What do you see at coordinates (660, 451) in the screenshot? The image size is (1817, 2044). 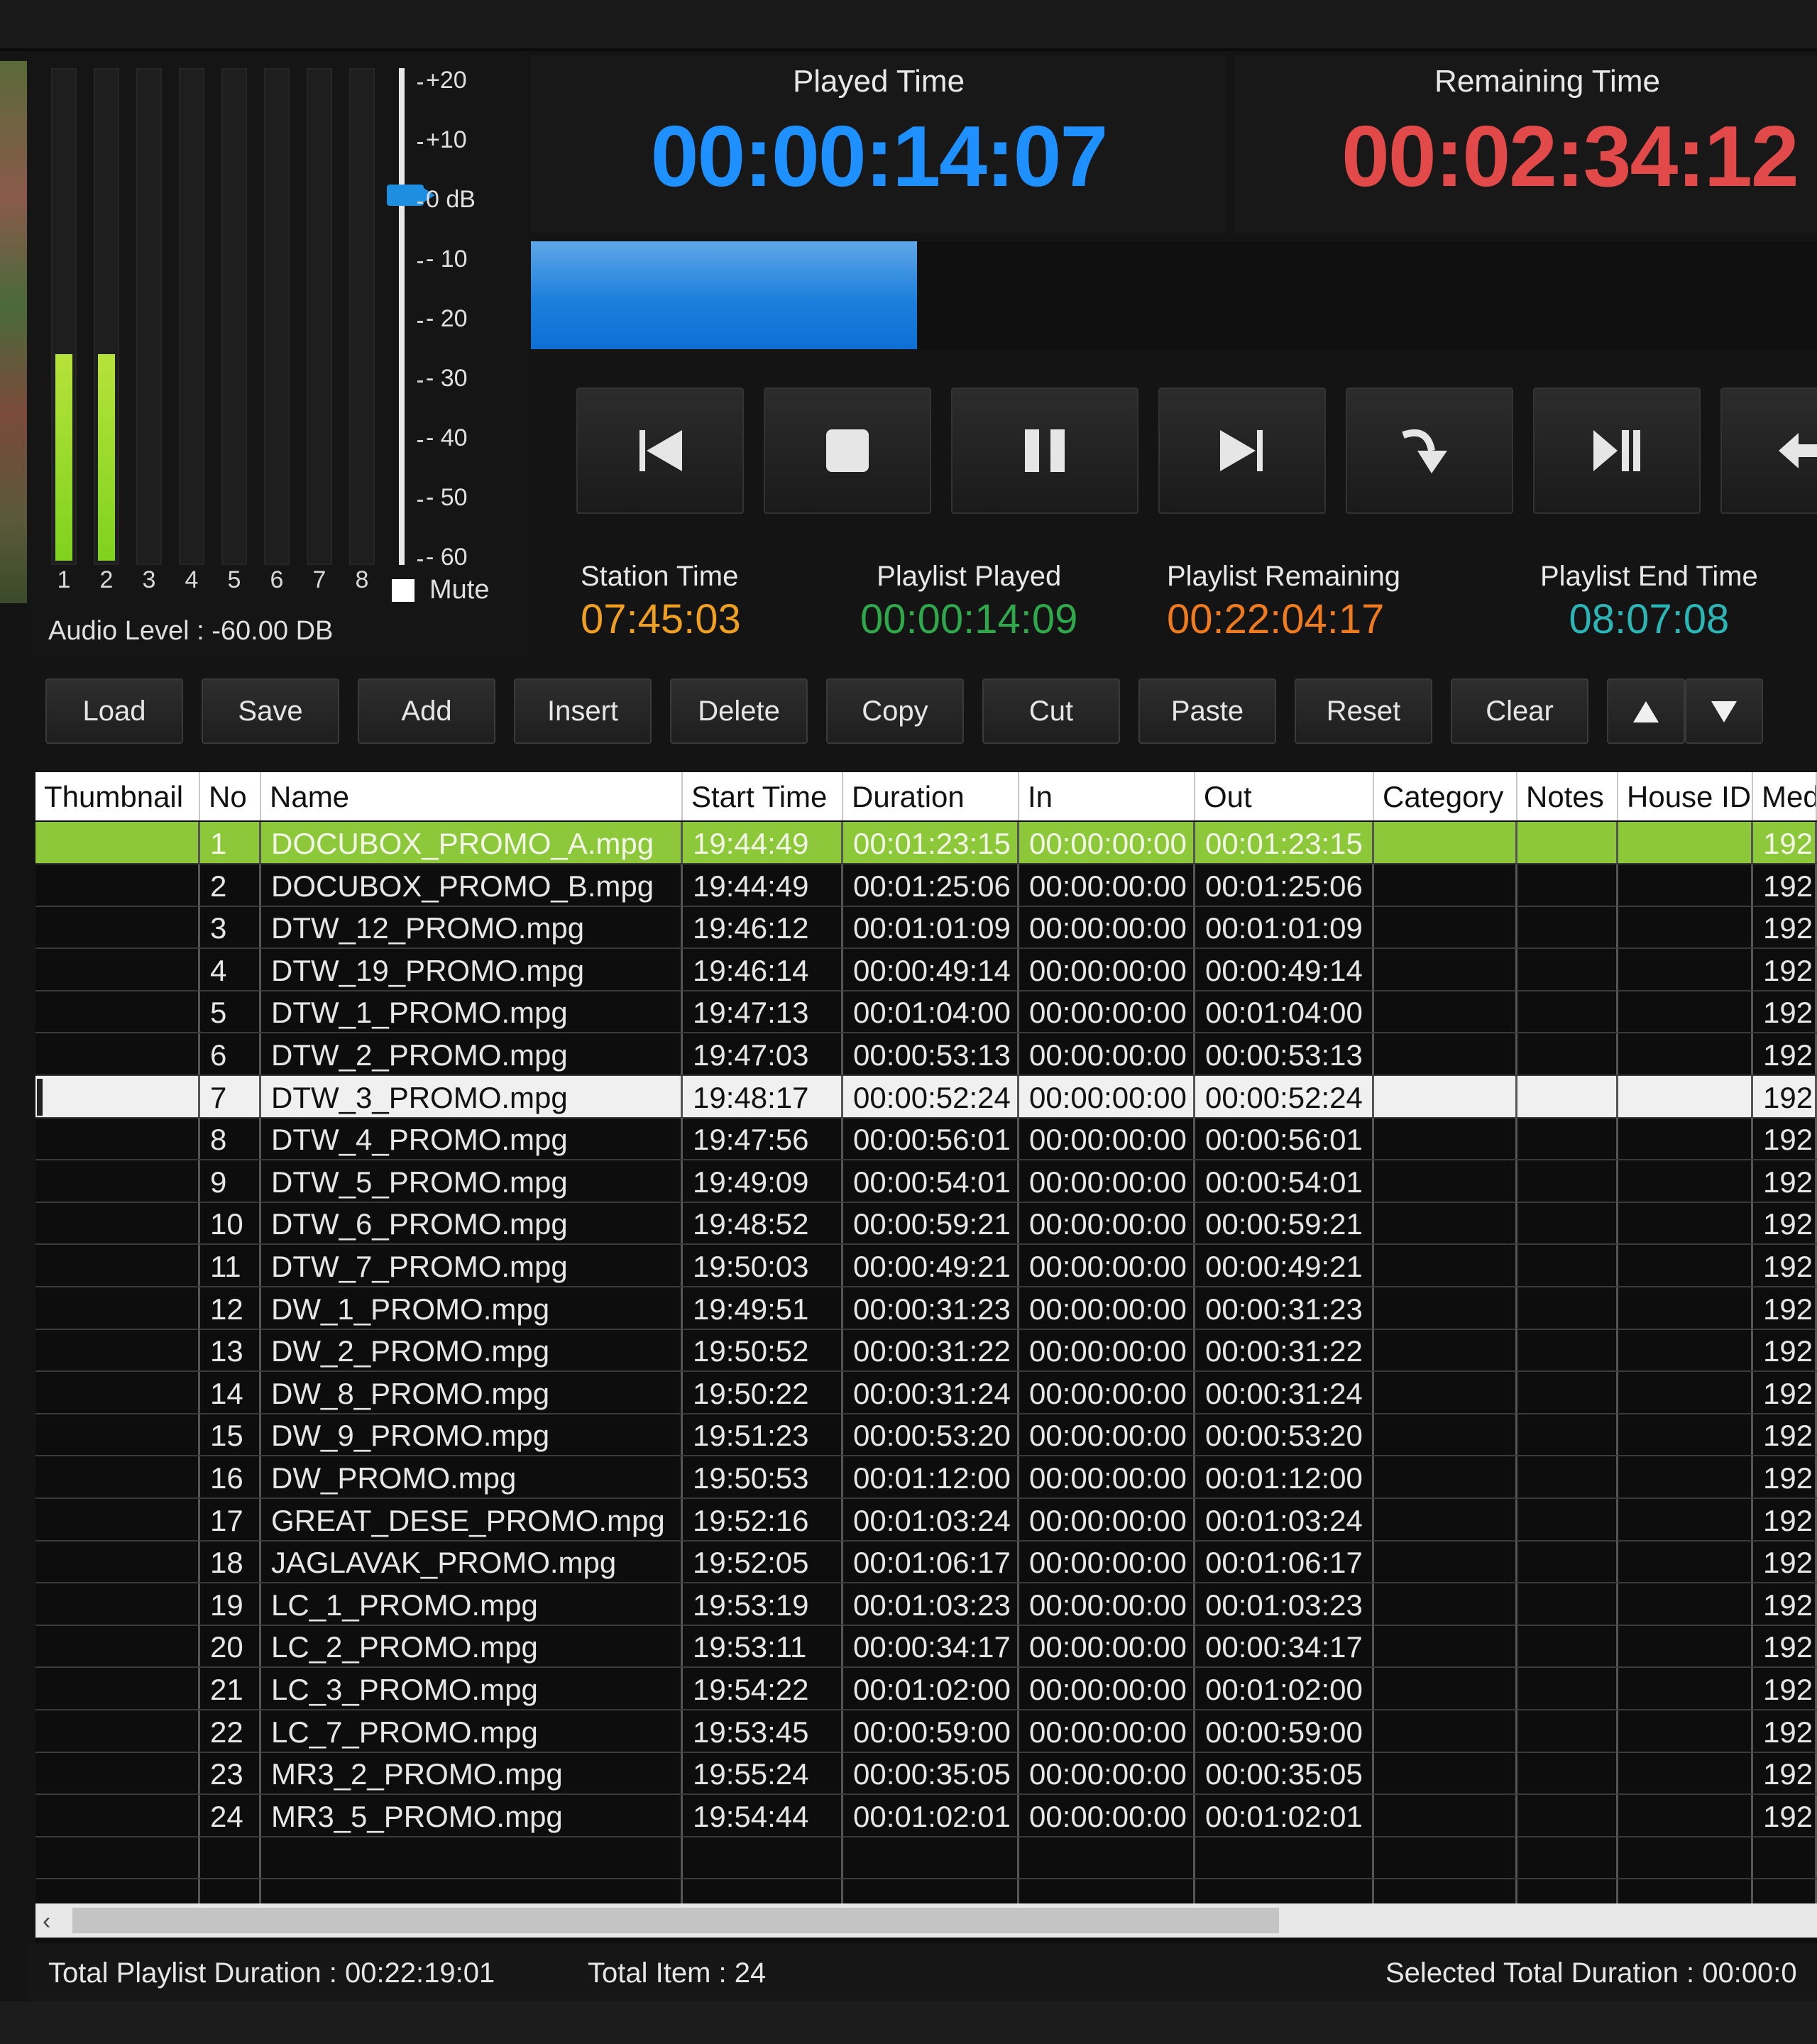 I see `previous-button` at bounding box center [660, 451].